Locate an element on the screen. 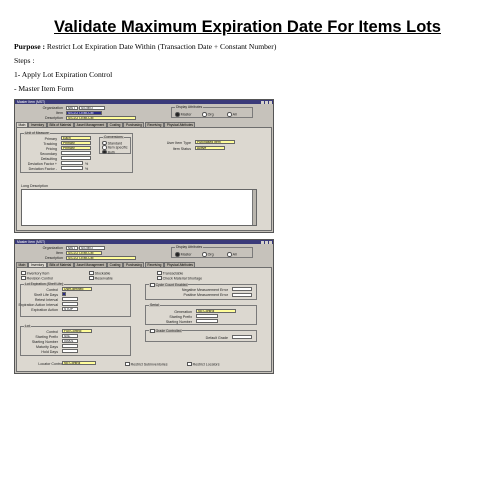 The width and height of the screenshot is (495, 495). maturity-days-label: Maturity Days is located at coordinates (47, 346).